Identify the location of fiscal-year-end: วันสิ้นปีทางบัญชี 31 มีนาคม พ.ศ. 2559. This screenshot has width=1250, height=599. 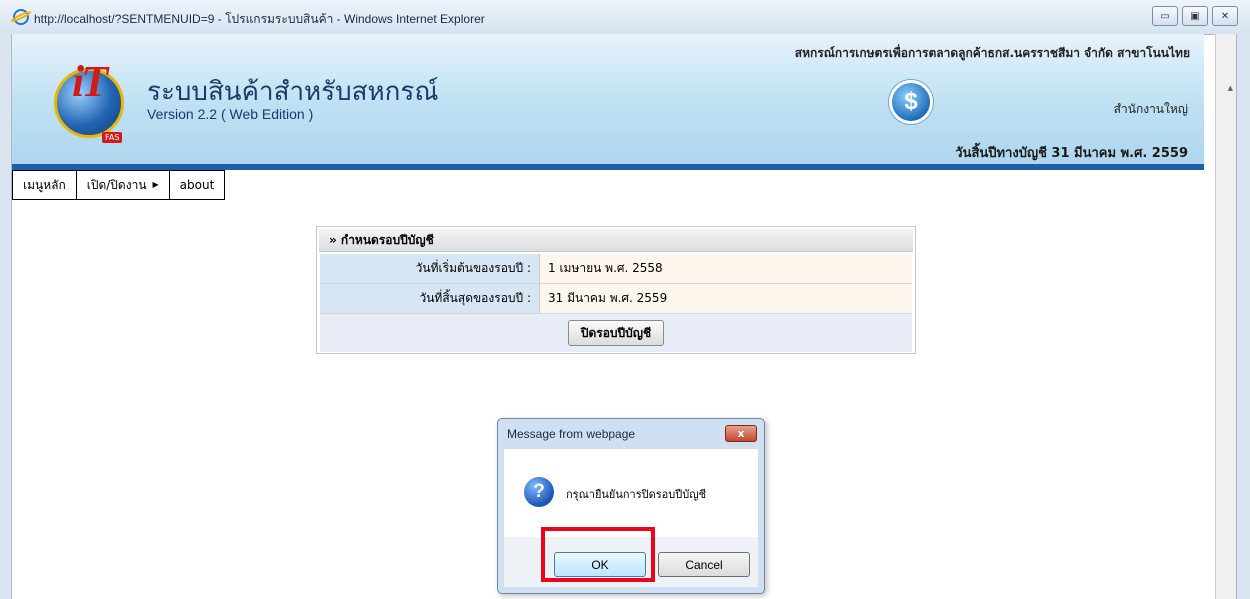
(1071, 153).